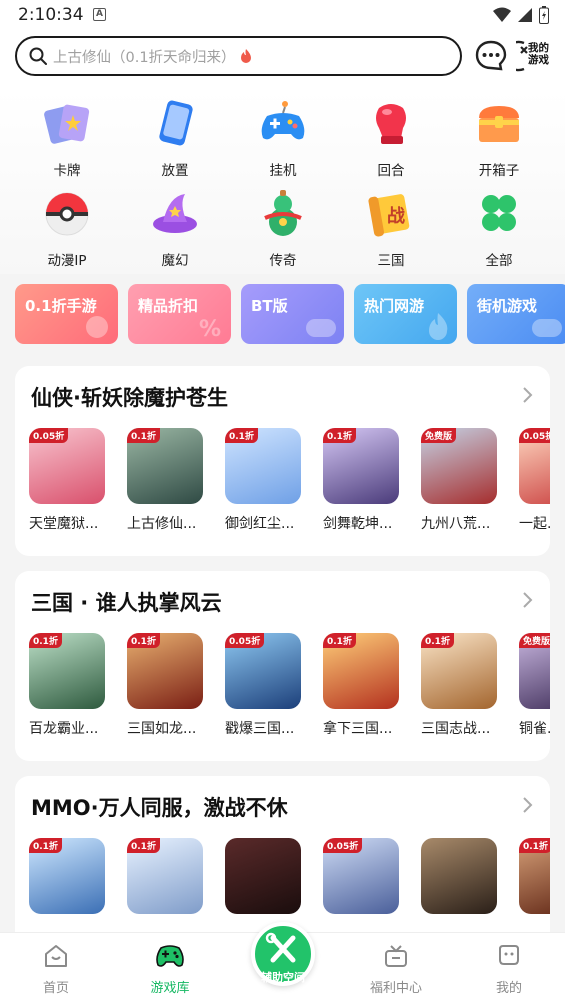  Describe the element at coordinates (282, 15) in the screenshot. I see `status-bar: 2:10:34 A` at that location.